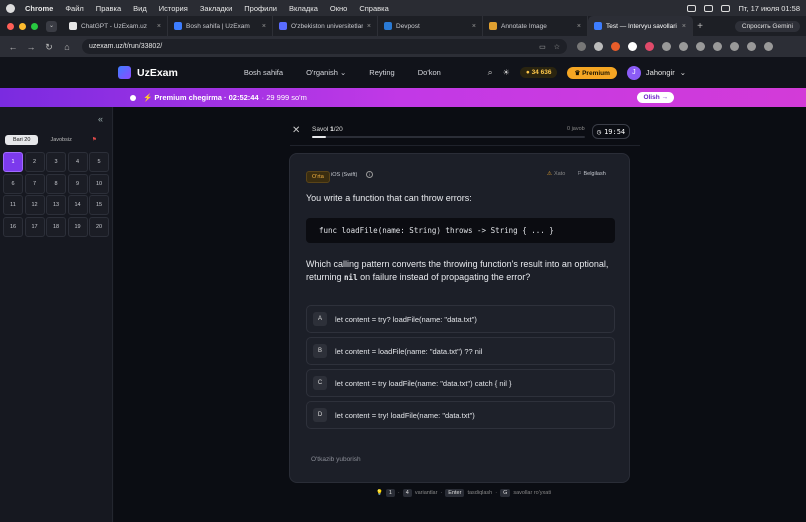 The height and width of the screenshot is (522, 806). Describe the element at coordinates (56, 183) in the screenshot. I see `question-cell: 8` at that location.